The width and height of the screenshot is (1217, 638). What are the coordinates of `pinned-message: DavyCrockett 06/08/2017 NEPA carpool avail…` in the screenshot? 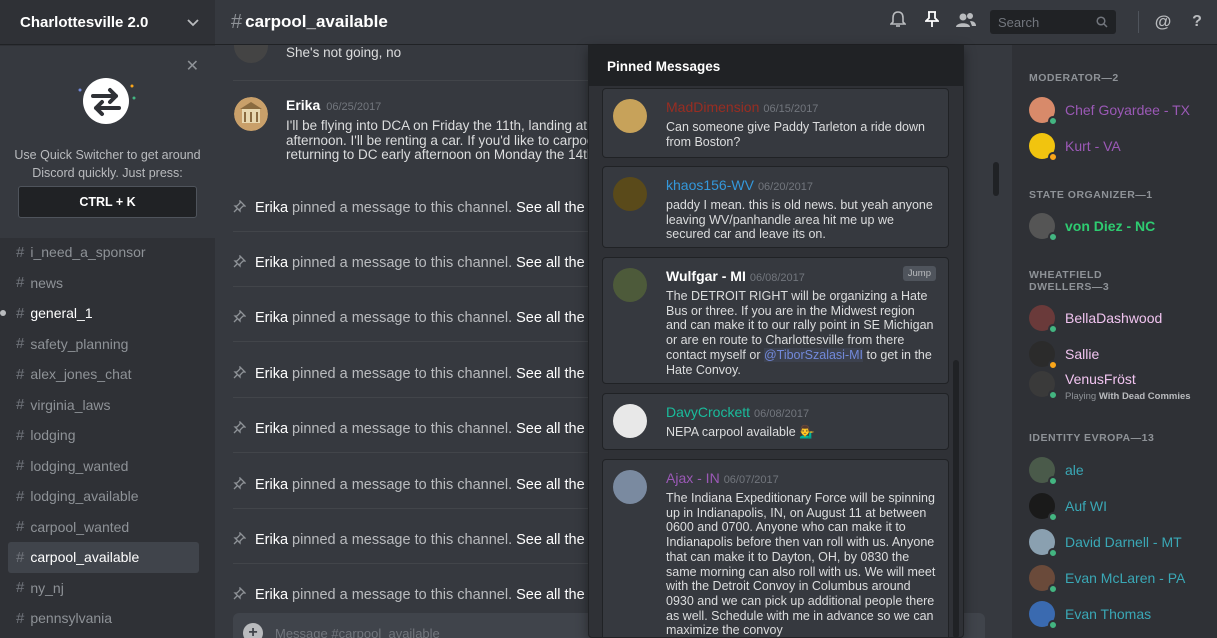 It's located at (775, 421).